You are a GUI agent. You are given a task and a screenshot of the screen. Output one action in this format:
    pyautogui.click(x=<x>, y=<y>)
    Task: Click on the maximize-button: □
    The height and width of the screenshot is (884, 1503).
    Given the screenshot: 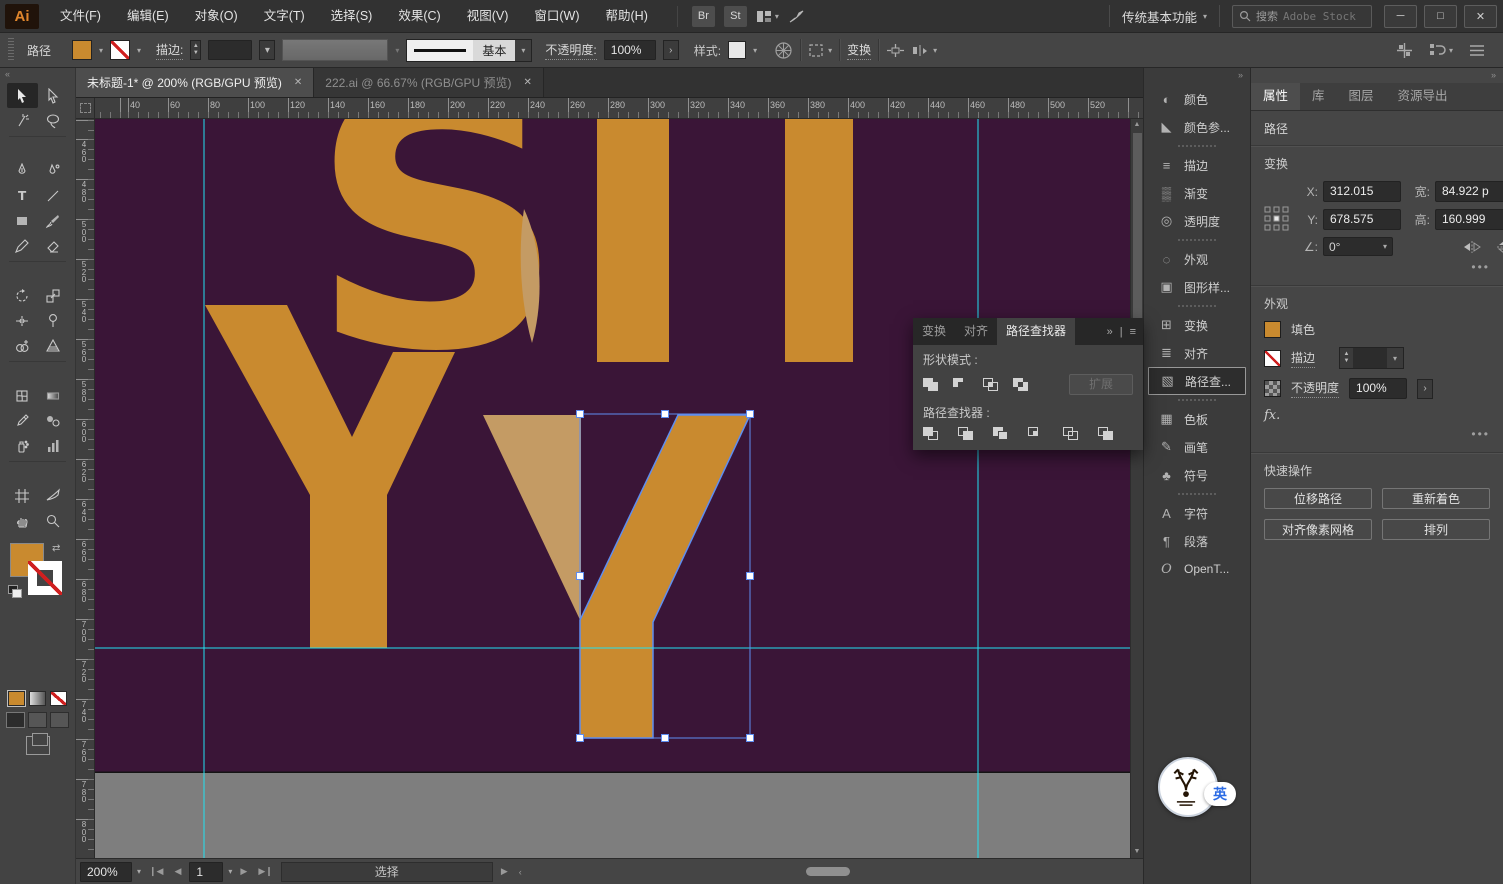 What is the action you would take?
    pyautogui.click(x=1440, y=16)
    